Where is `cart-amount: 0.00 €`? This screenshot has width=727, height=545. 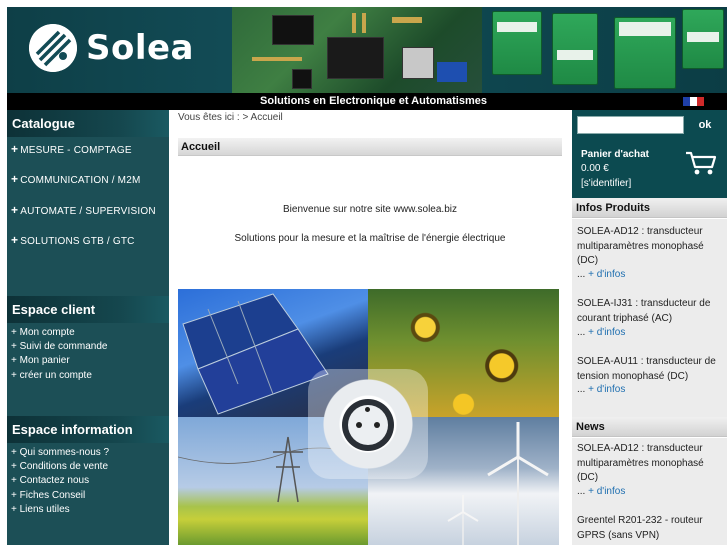 cart-amount: 0.00 € is located at coordinates (595, 168).